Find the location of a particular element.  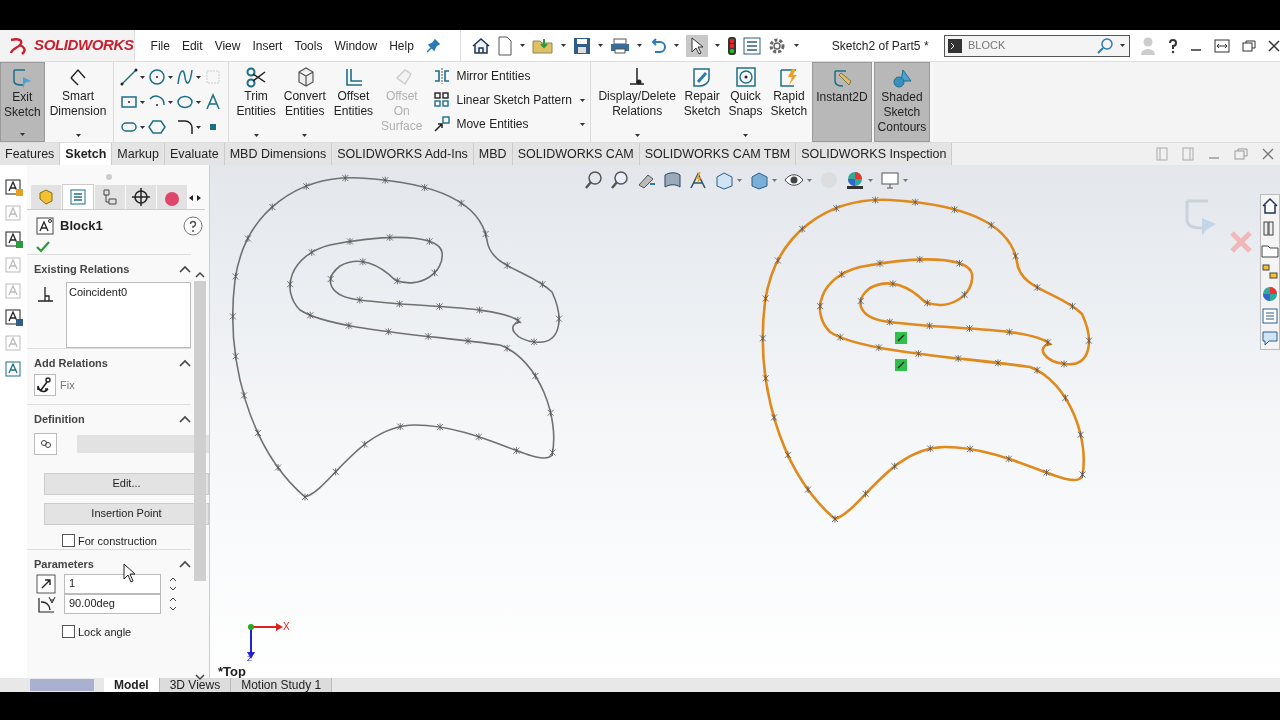

list-item: Coincident0 is located at coordinates (128, 291).